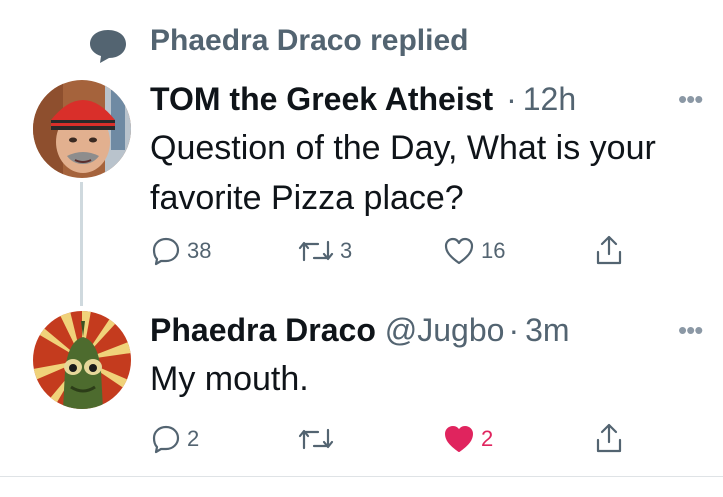 This screenshot has width=723, height=497. I want to click on timestamp: 3m, so click(547, 330).